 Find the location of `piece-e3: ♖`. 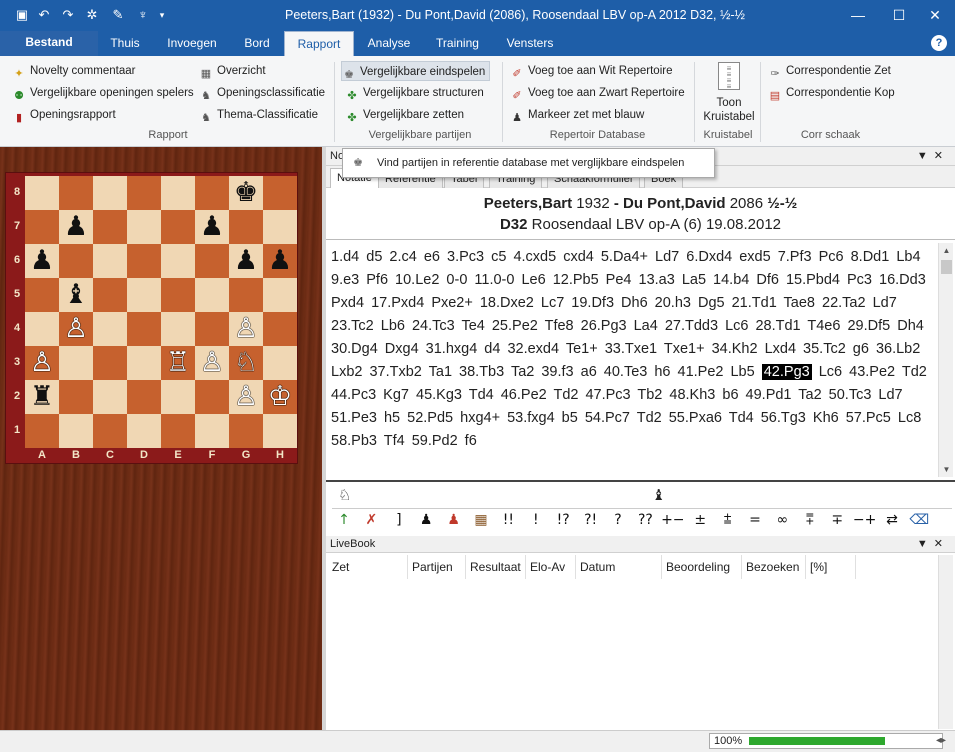

piece-e3: ♖ is located at coordinates (178, 362).